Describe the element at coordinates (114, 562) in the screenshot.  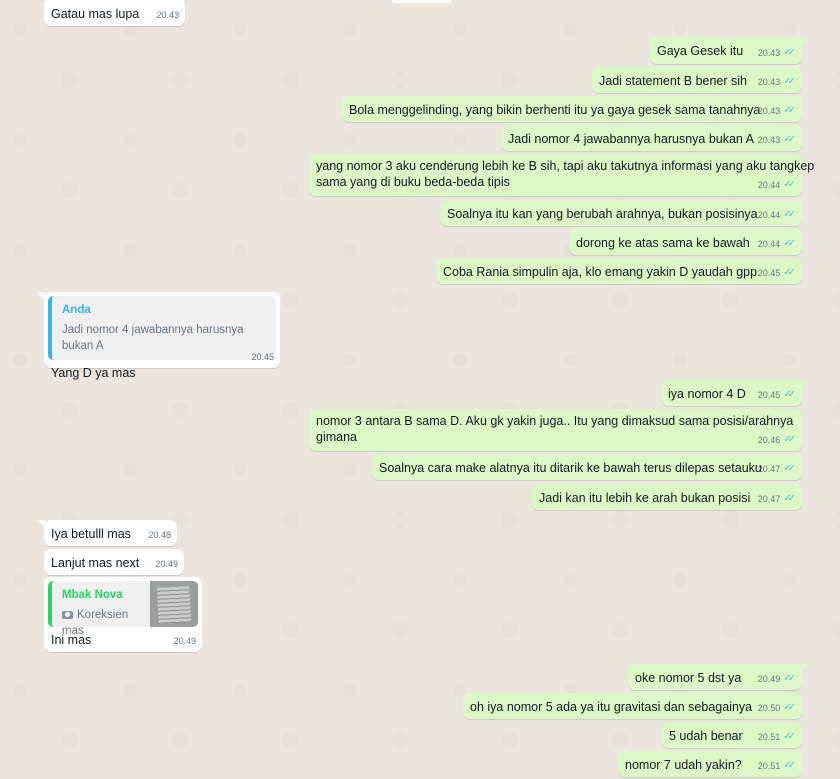
I see `incoming-message: Lanjut mas next 20.49` at that location.